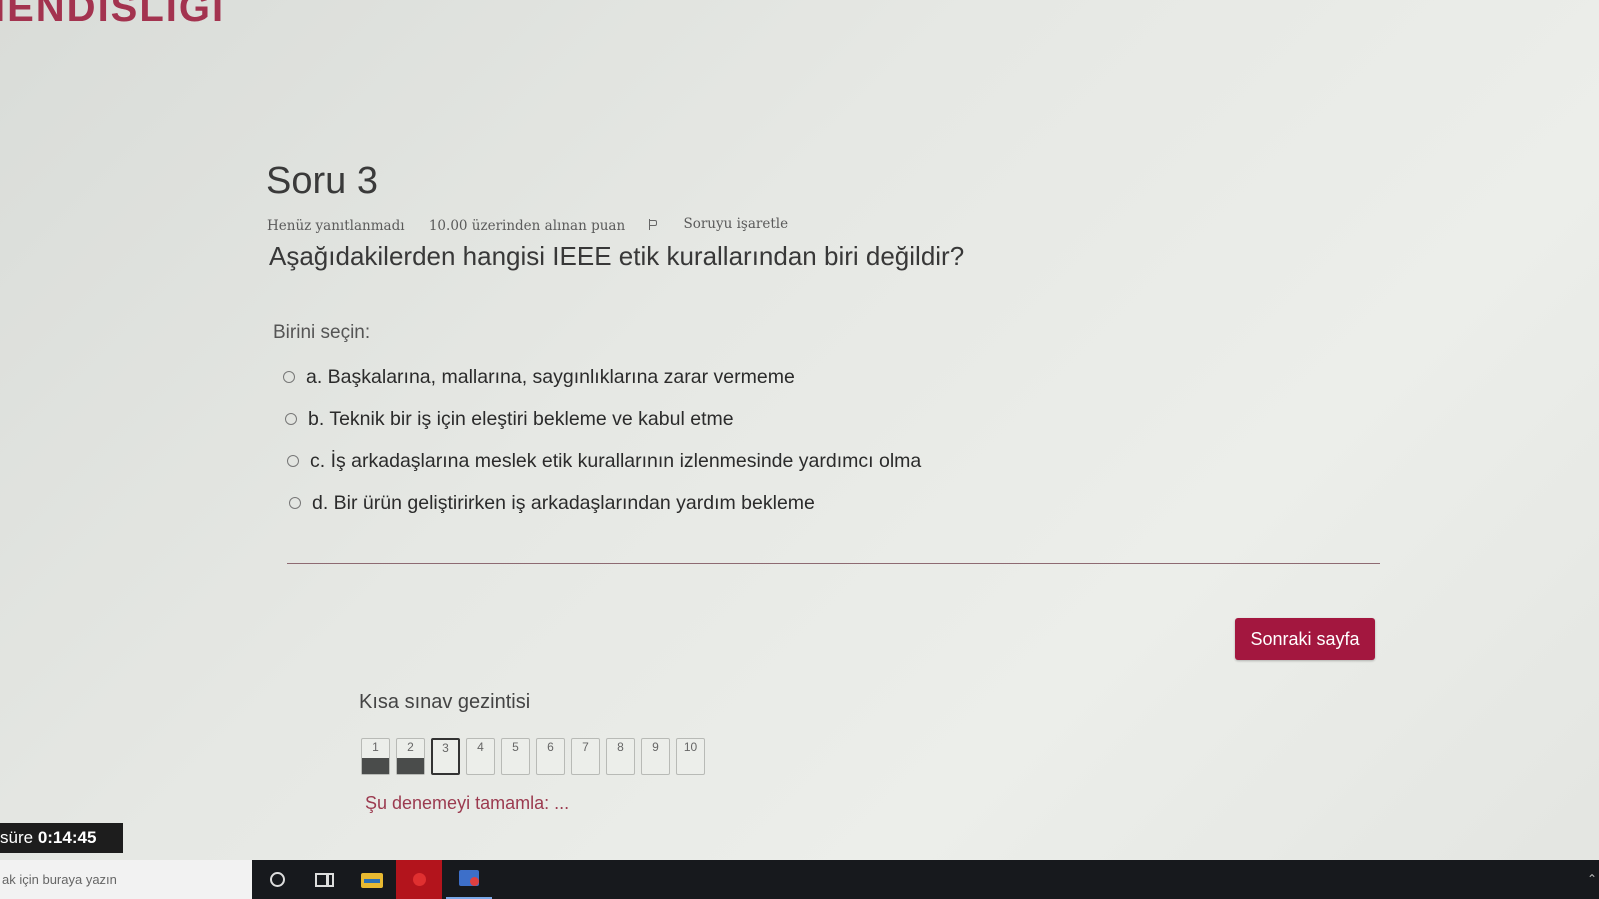 The width and height of the screenshot is (1599, 899). Describe the element at coordinates (655, 756) in the screenshot. I see `quiz-nav-button-9: 9` at that location.